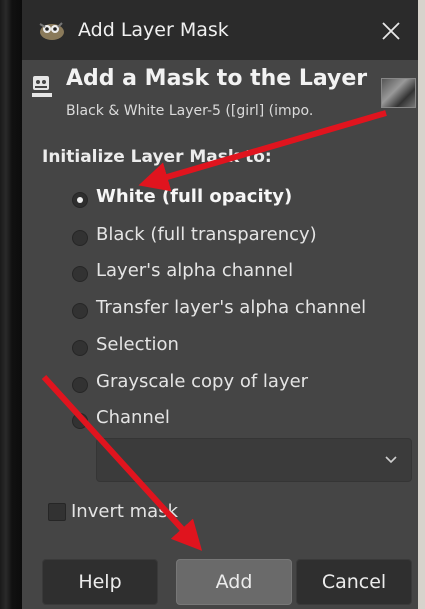 Image resolution: width=425 pixels, height=609 pixels. What do you see at coordinates (202, 381) in the screenshot?
I see `radio-label: Grayscale copy of layer` at bounding box center [202, 381].